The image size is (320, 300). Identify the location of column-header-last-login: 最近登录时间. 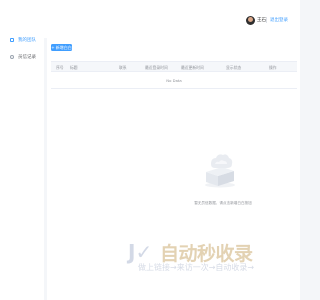
(156, 67).